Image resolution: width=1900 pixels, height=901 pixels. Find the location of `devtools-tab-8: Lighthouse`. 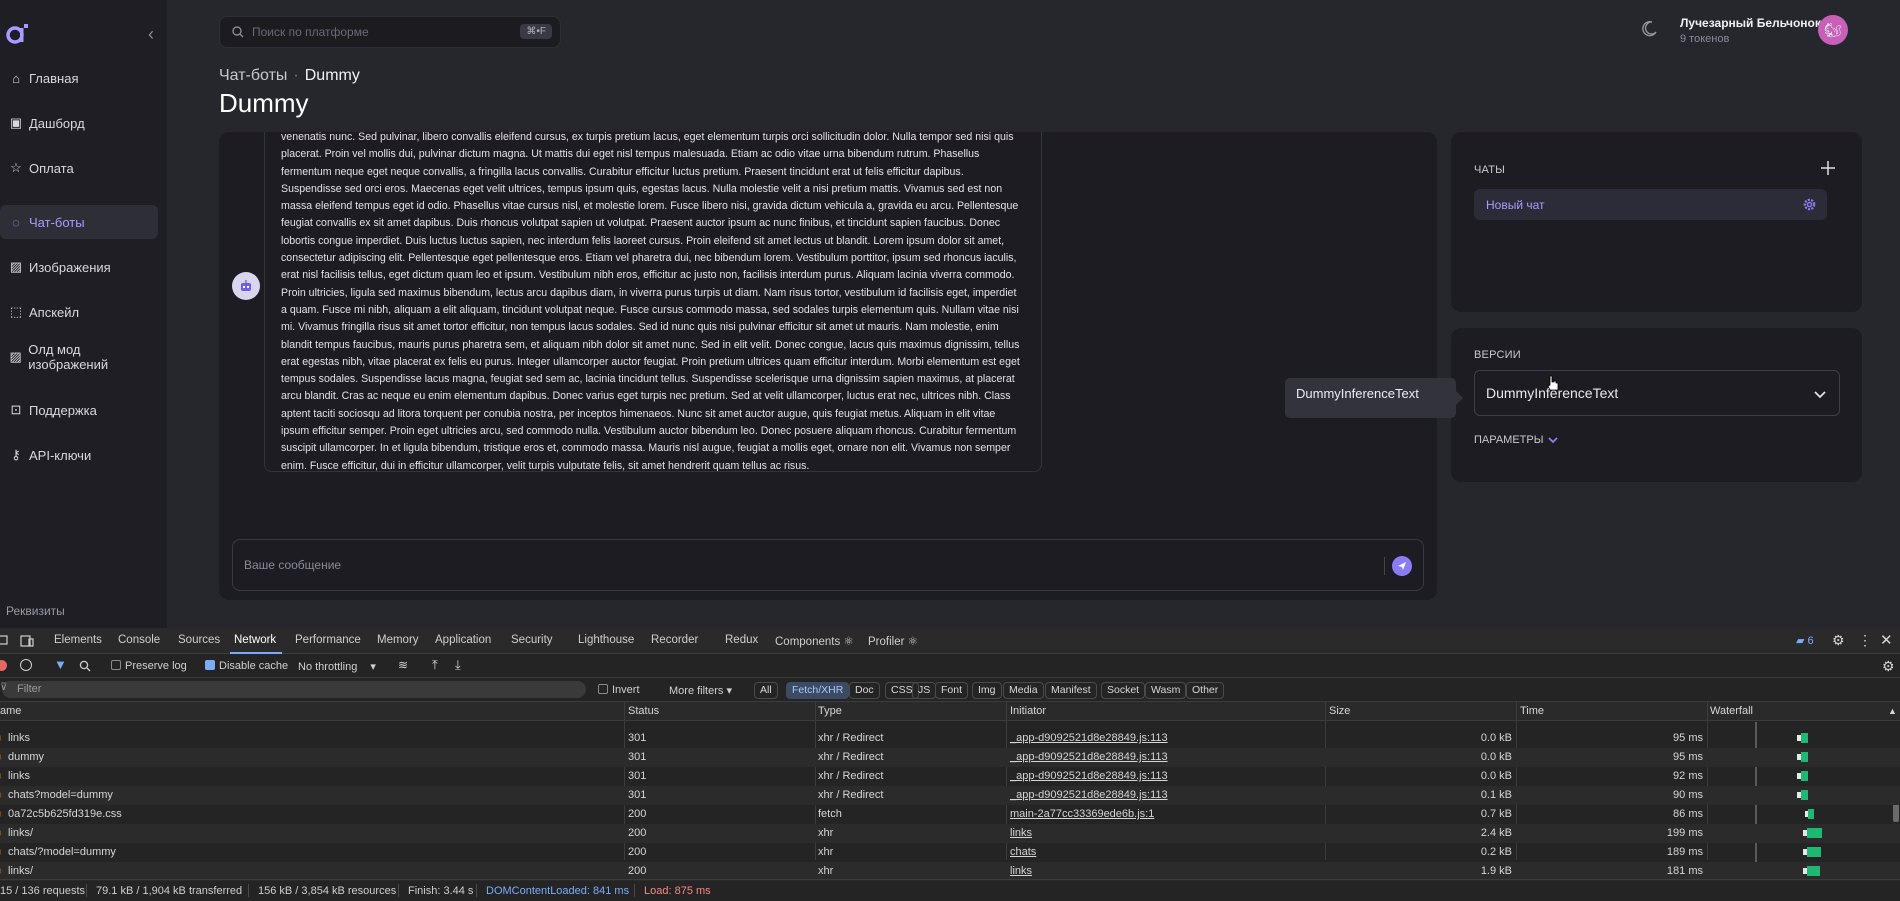

devtools-tab-8: Lighthouse is located at coordinates (606, 640).